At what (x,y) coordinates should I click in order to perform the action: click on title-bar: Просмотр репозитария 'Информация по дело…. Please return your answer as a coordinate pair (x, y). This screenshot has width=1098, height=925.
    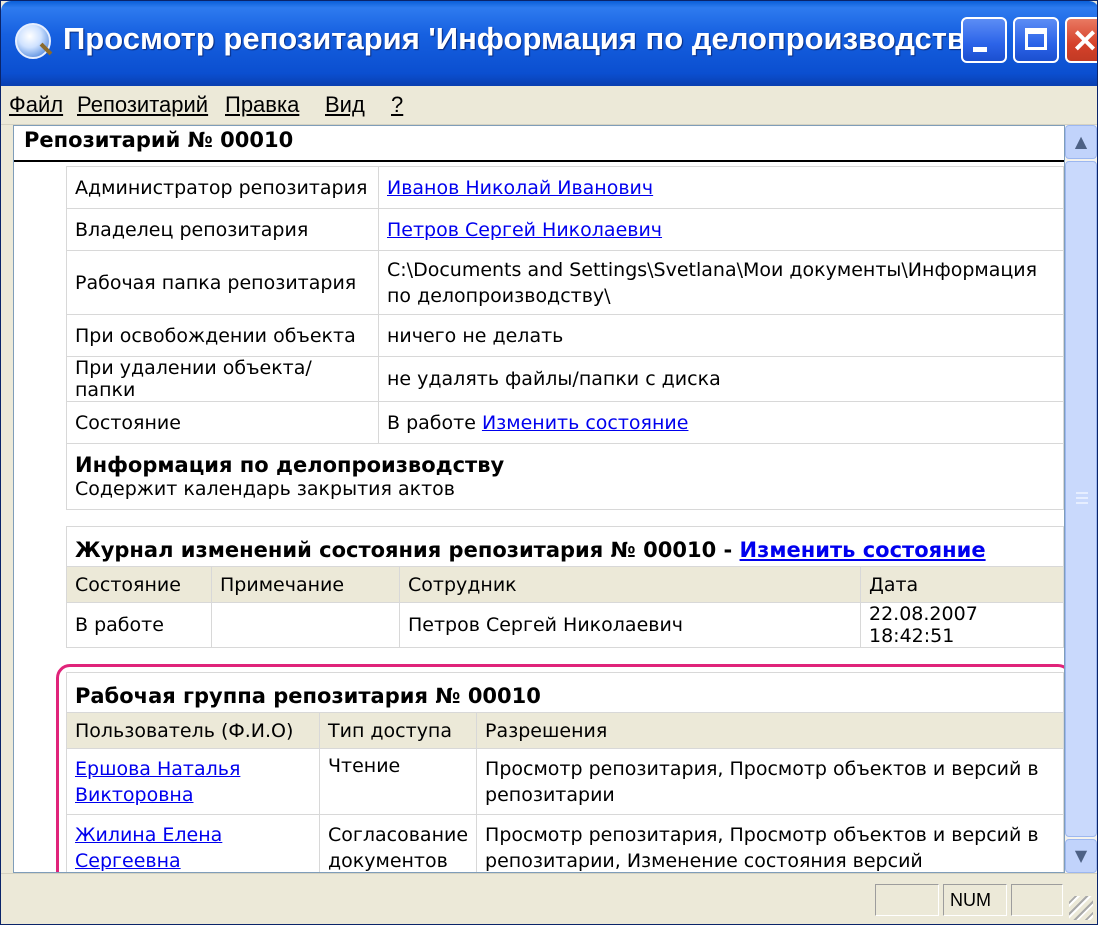
    Looking at the image, I should click on (549, 43).